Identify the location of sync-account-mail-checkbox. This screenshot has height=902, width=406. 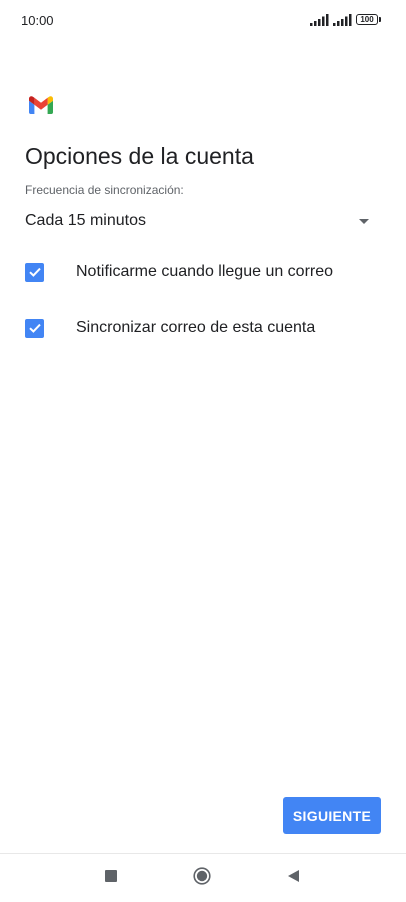
(34, 328).